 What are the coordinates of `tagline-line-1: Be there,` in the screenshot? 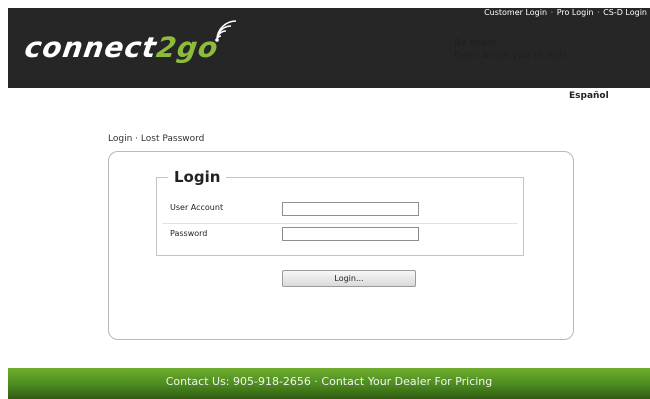 It's located at (477, 43).